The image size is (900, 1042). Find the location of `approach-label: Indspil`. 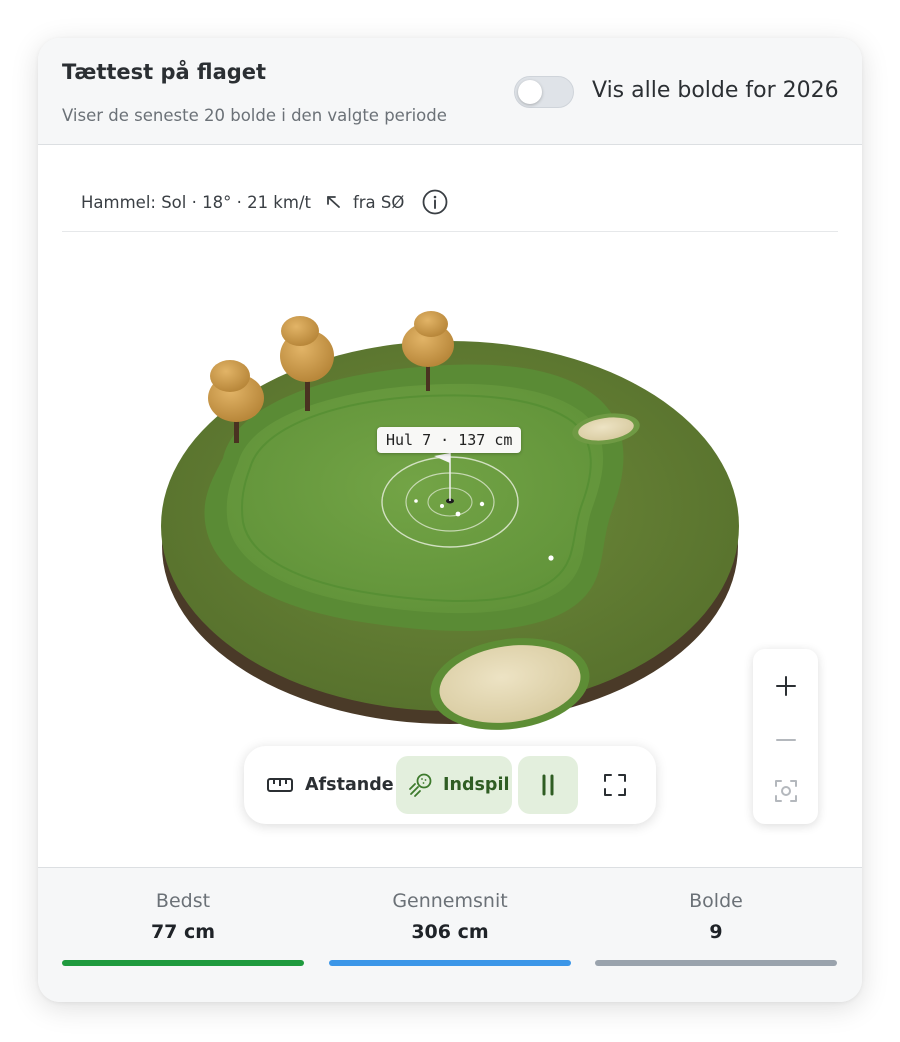

approach-label: Indspil is located at coordinates (476, 785).